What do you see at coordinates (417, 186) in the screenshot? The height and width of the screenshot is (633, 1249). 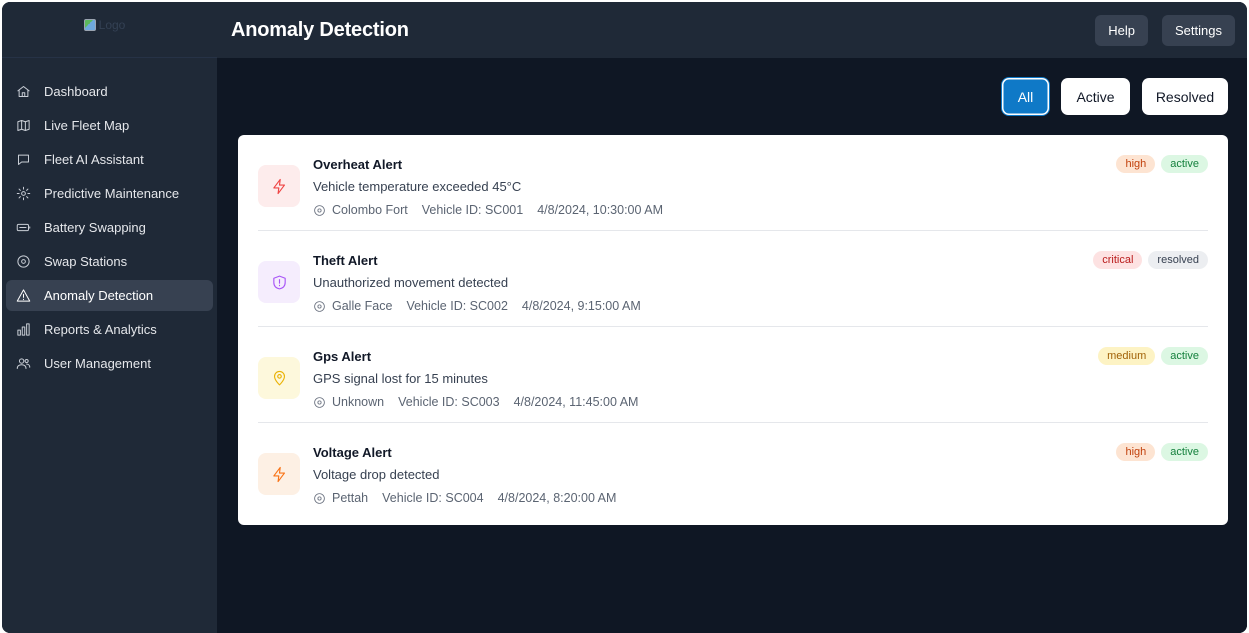 I see `alert-description: Vehicle temperature exceeded 45°C` at bounding box center [417, 186].